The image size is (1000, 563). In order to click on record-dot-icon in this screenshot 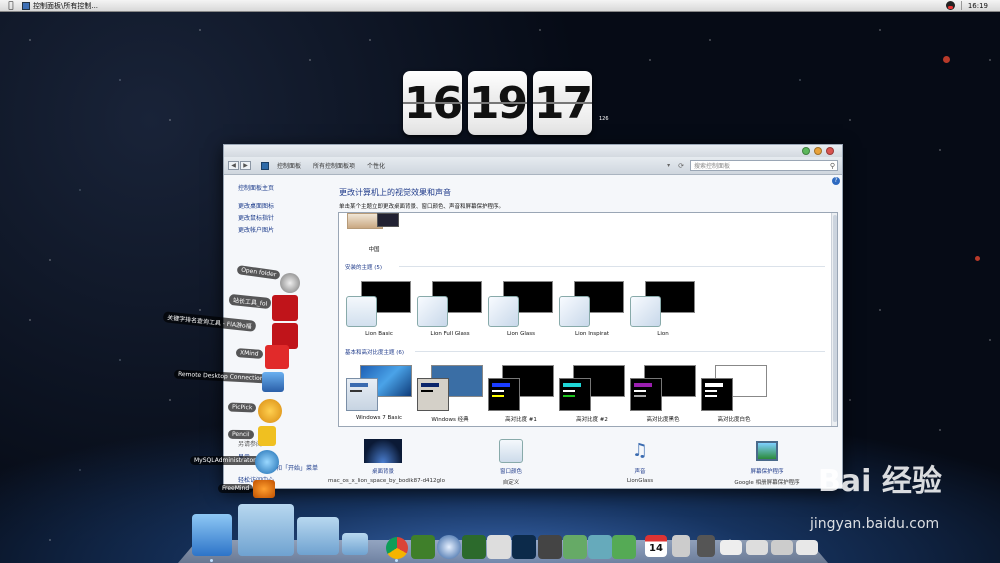, I will do `click(977, 258)`.